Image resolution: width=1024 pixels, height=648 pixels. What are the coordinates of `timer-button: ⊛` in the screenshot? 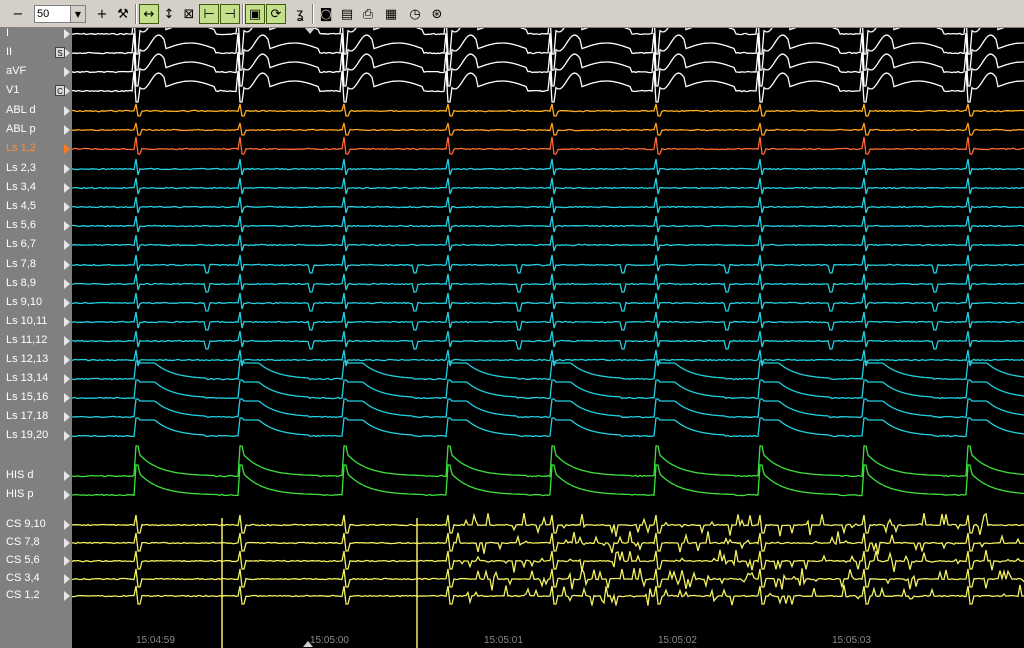 It's located at (437, 14).